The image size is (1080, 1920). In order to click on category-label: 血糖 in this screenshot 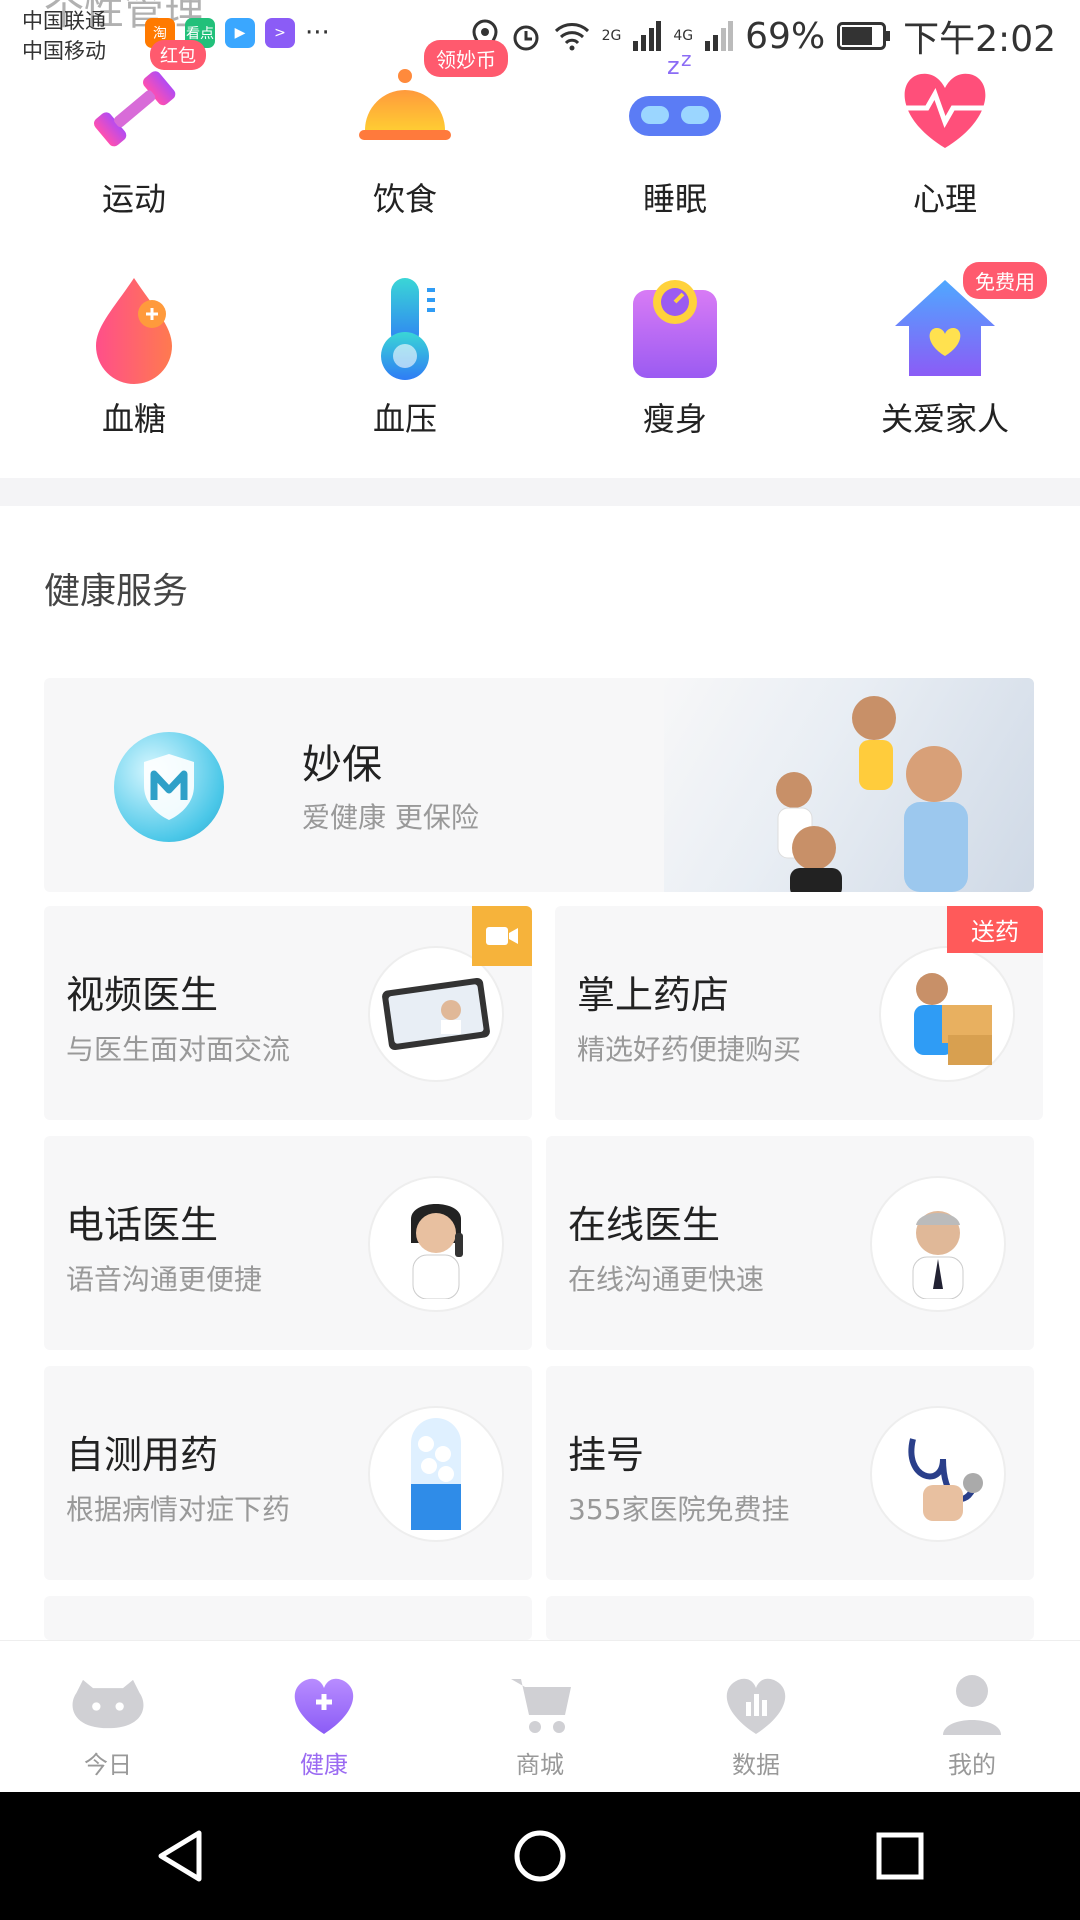, I will do `click(133, 419)`.